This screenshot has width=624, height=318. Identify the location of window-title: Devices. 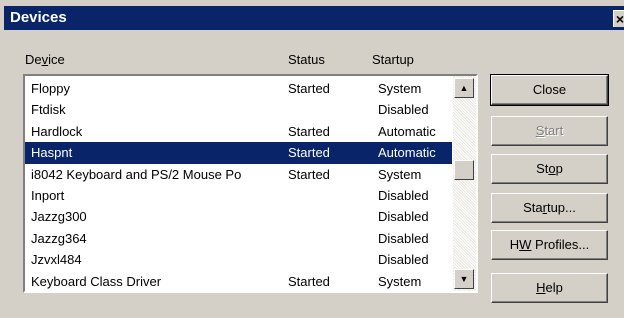
(38, 17).